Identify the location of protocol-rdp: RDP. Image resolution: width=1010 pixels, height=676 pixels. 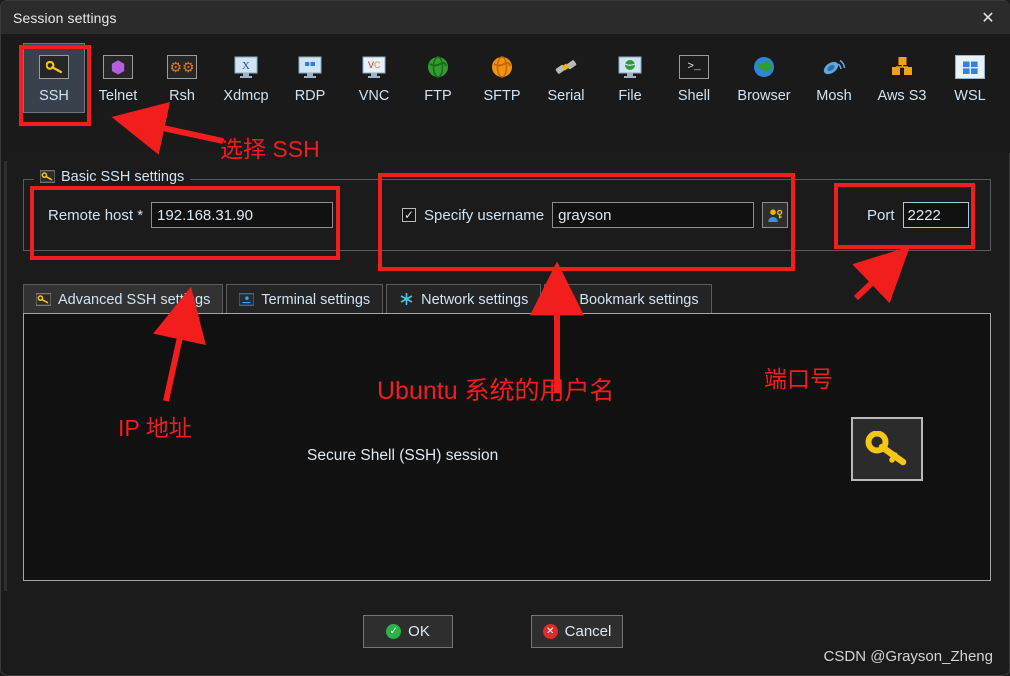
(310, 78).